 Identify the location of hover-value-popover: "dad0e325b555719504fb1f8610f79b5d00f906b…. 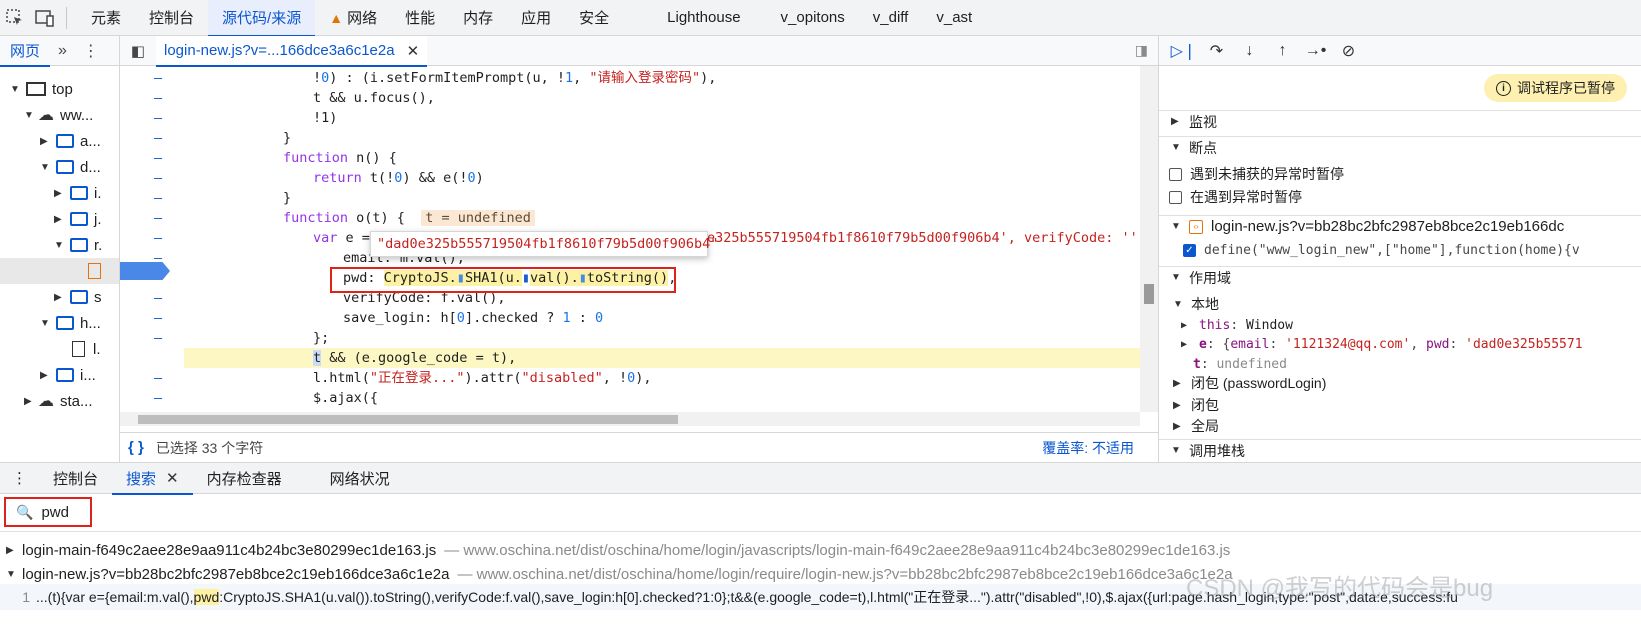
(544, 244).